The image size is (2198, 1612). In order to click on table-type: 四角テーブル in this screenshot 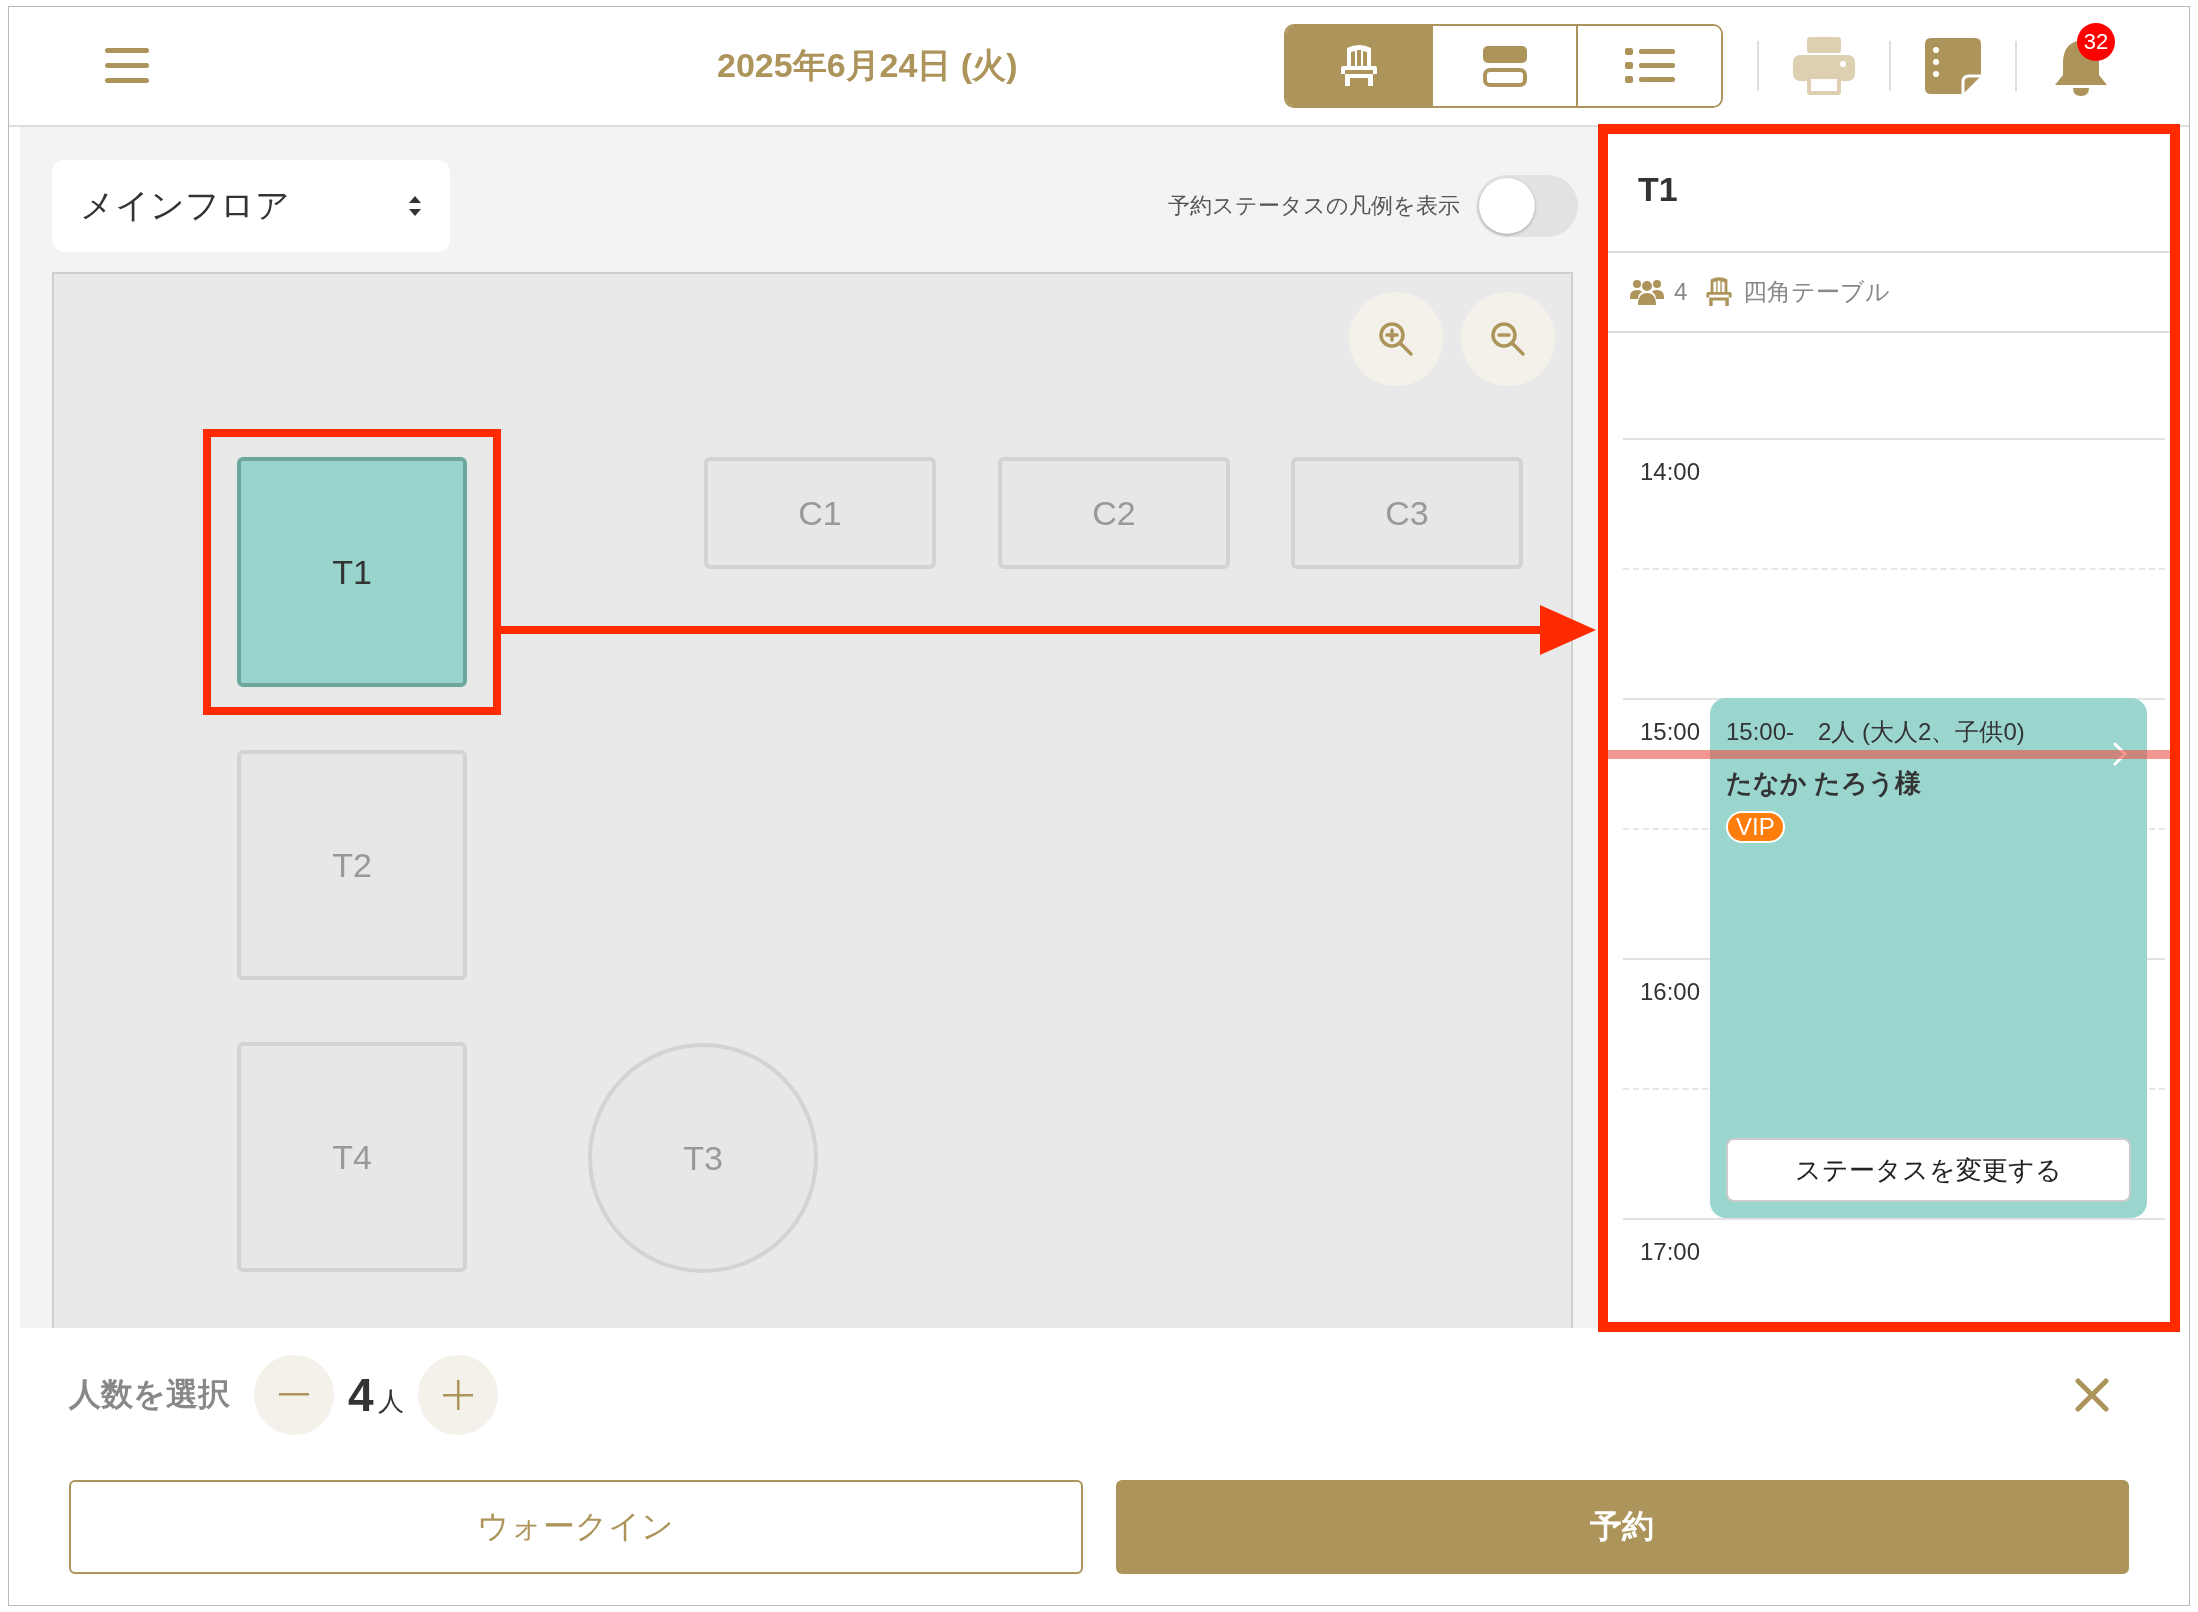, I will do `click(1817, 292)`.